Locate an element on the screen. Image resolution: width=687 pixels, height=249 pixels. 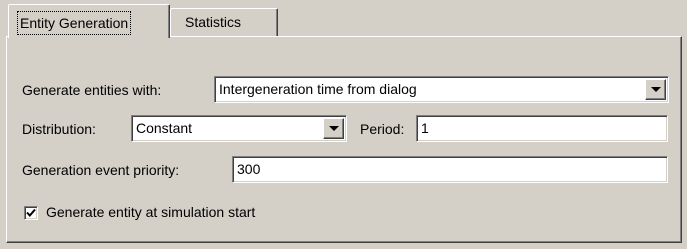
distribution-select: Constant is located at coordinates (239, 128).